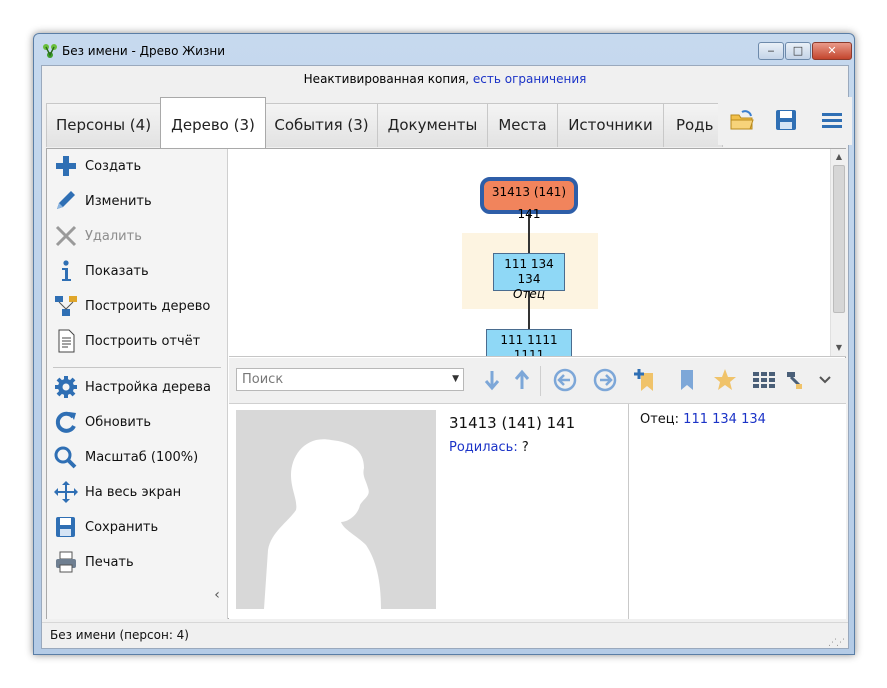  I want to click on arrow-up-icon, so click(522, 380).